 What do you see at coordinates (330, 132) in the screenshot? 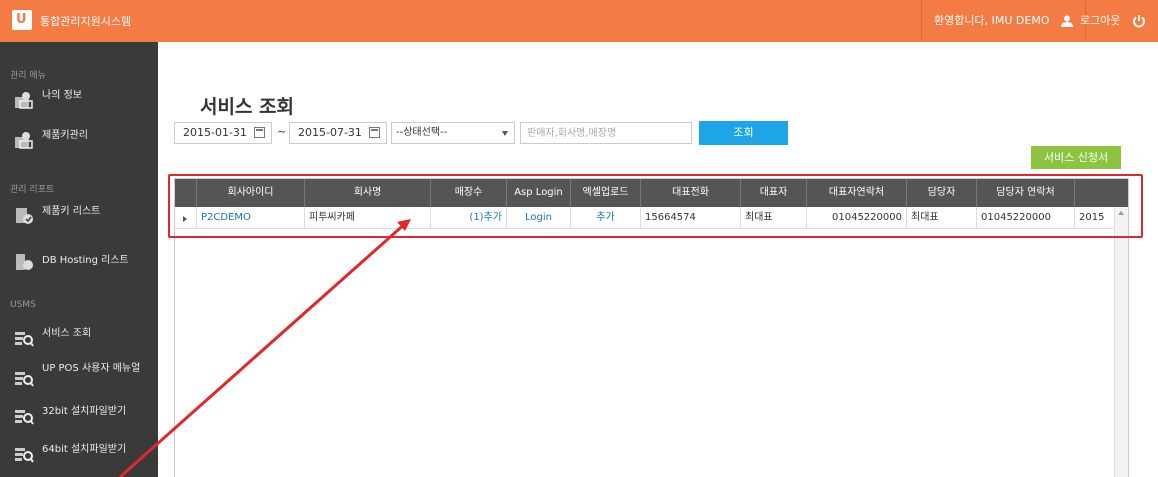
I see `date-to-value: 2015-07-31` at bounding box center [330, 132].